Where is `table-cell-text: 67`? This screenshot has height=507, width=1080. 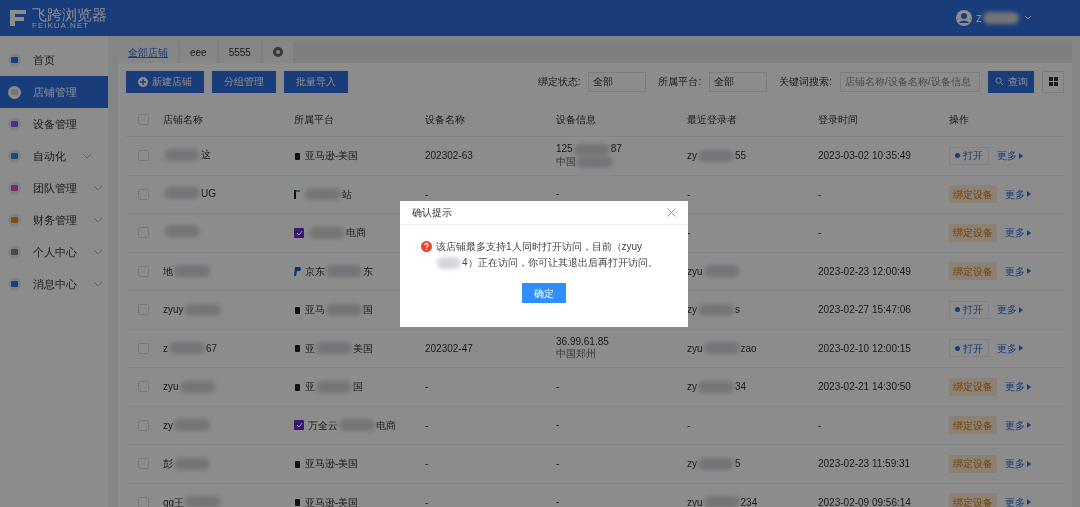 table-cell-text: 67 is located at coordinates (212, 348).